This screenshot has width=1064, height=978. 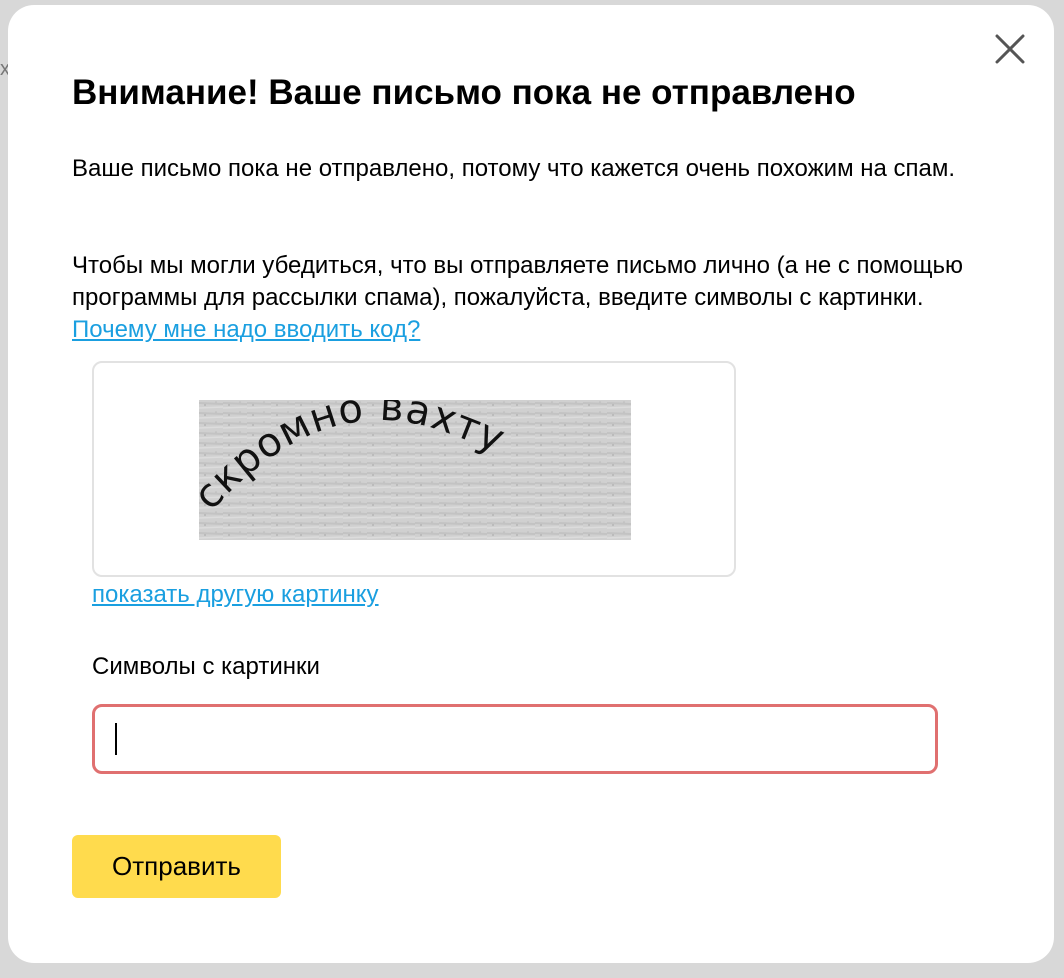 I want to click on captcha-container: скромно вахту, so click(x=414, y=469).